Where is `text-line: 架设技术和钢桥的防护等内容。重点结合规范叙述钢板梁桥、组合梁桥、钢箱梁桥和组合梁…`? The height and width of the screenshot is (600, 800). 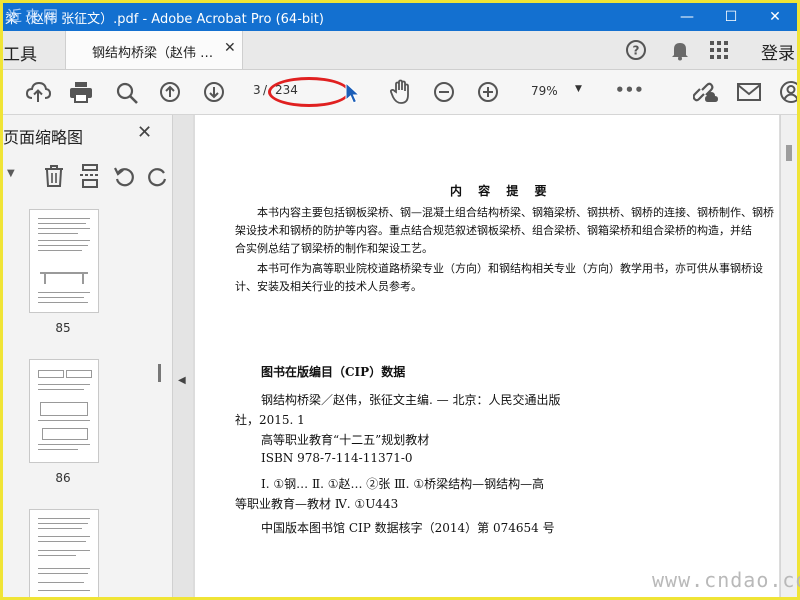 text-line: 架设技术和钢桥的防护等内容。重点结合规范叙述钢板梁桥、组合梁桥、钢箱梁桥和组合梁… is located at coordinates (493, 230).